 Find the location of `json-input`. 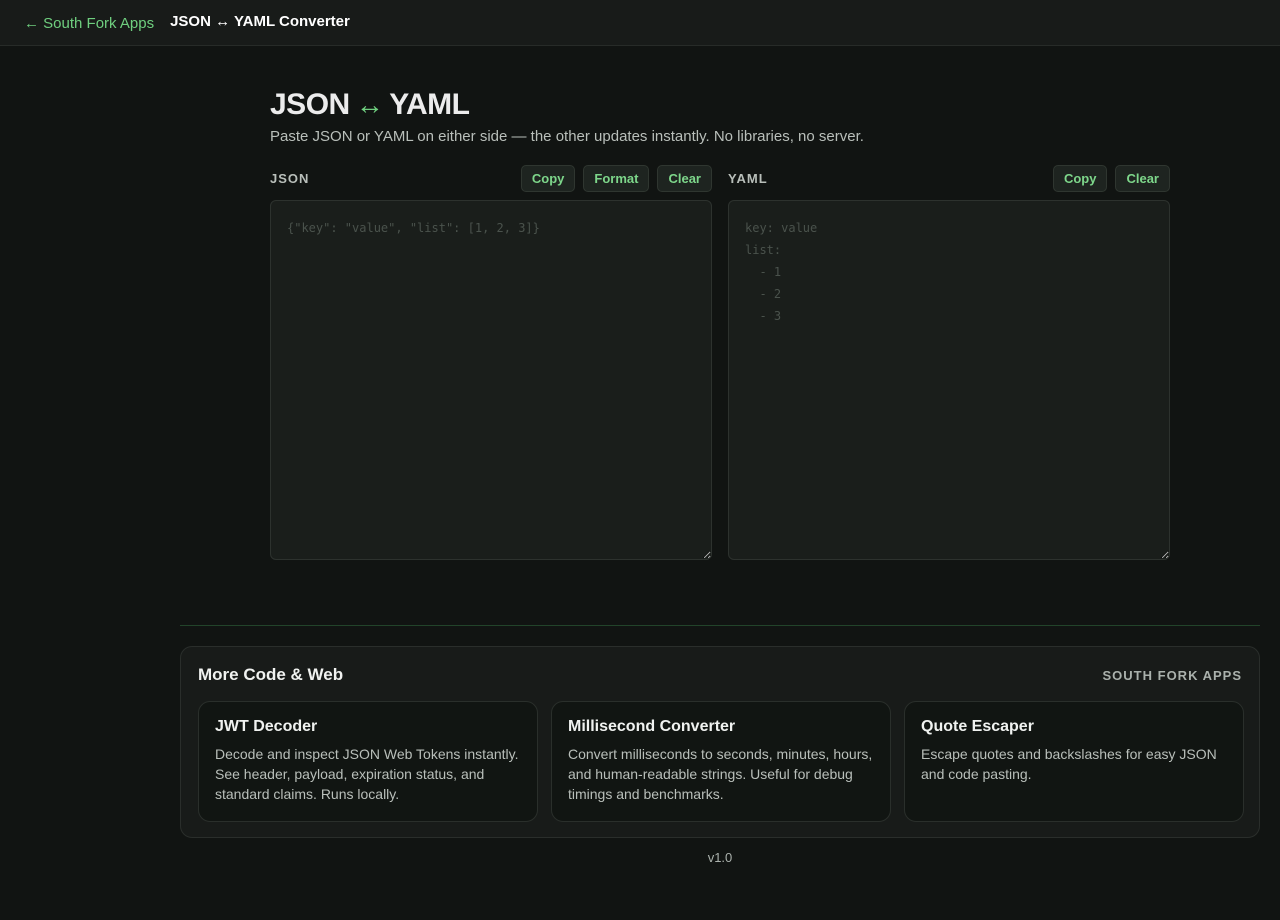

json-input is located at coordinates (491, 380).